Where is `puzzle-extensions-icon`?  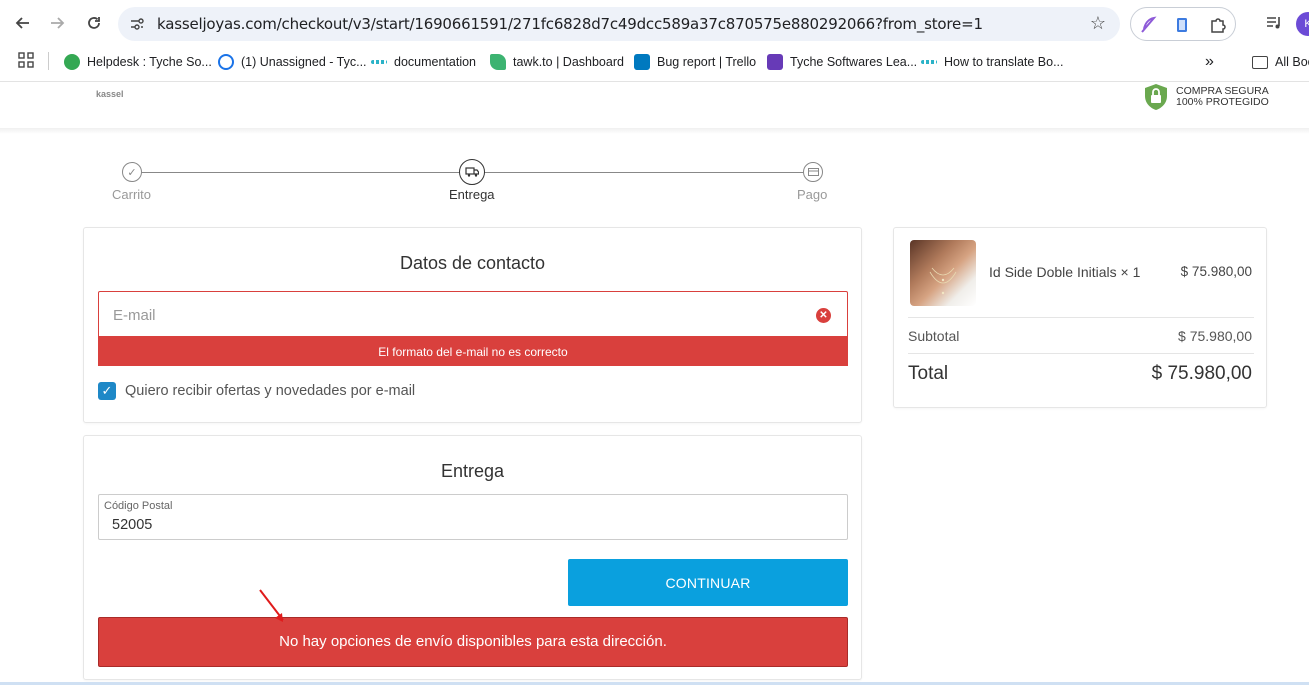 puzzle-extensions-icon is located at coordinates (1218, 25).